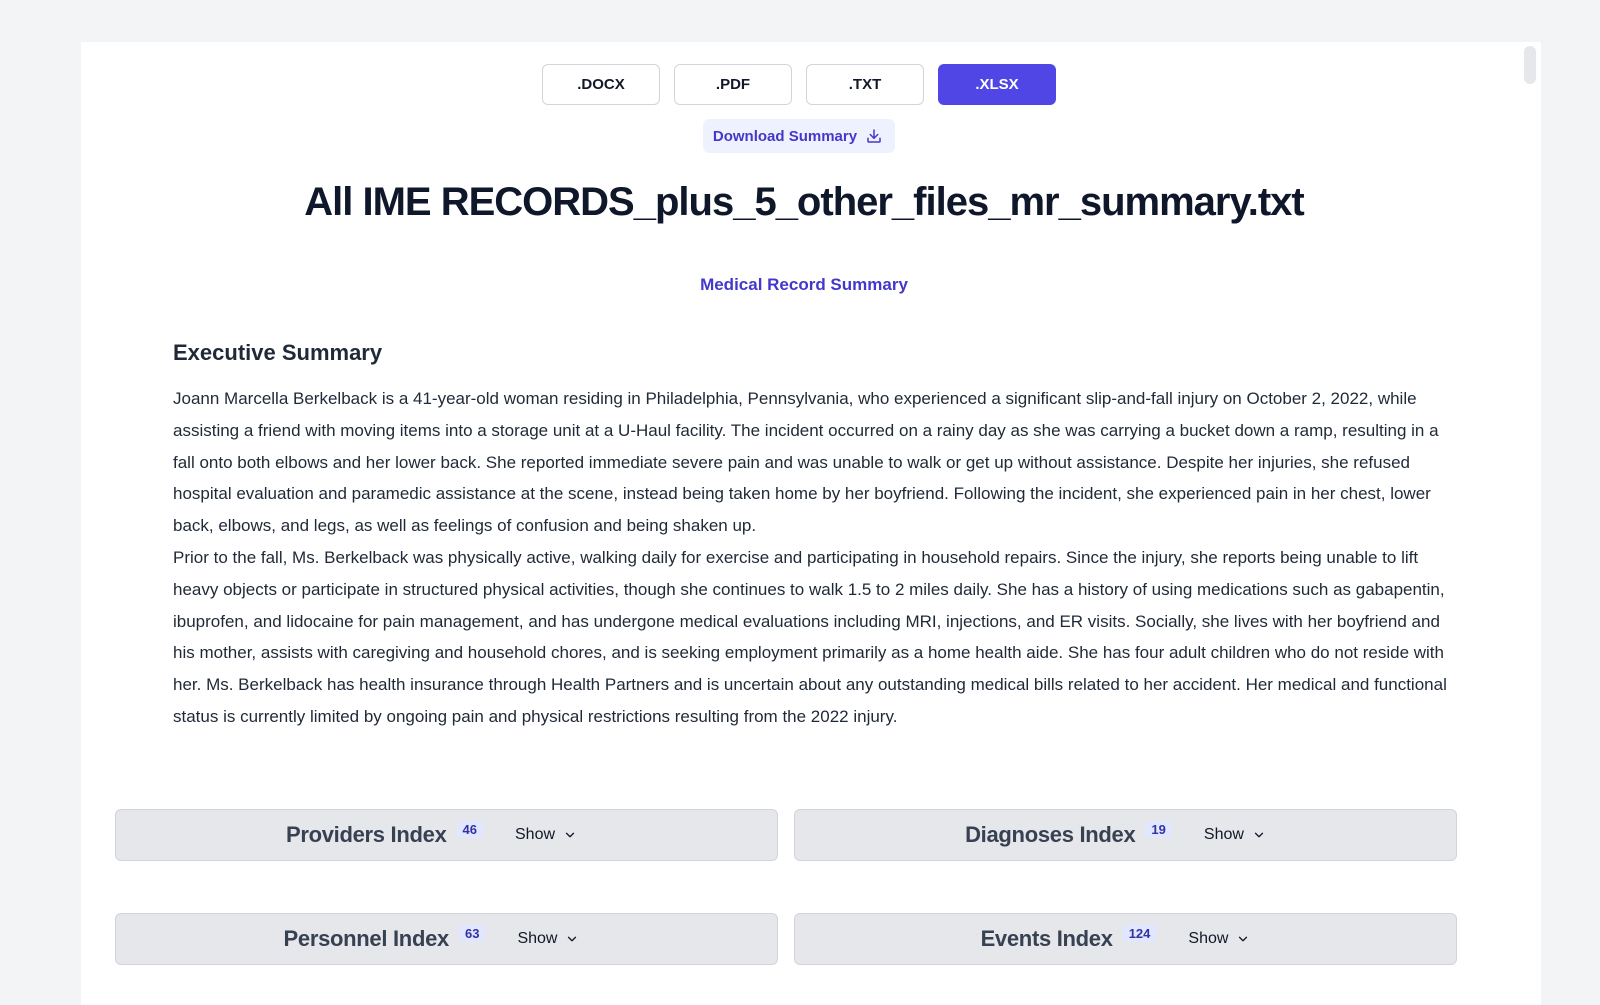 Image resolution: width=1600 pixels, height=1005 pixels. Describe the element at coordinates (601, 84) in the screenshot. I see `format-docx-button: .DOCX` at that location.